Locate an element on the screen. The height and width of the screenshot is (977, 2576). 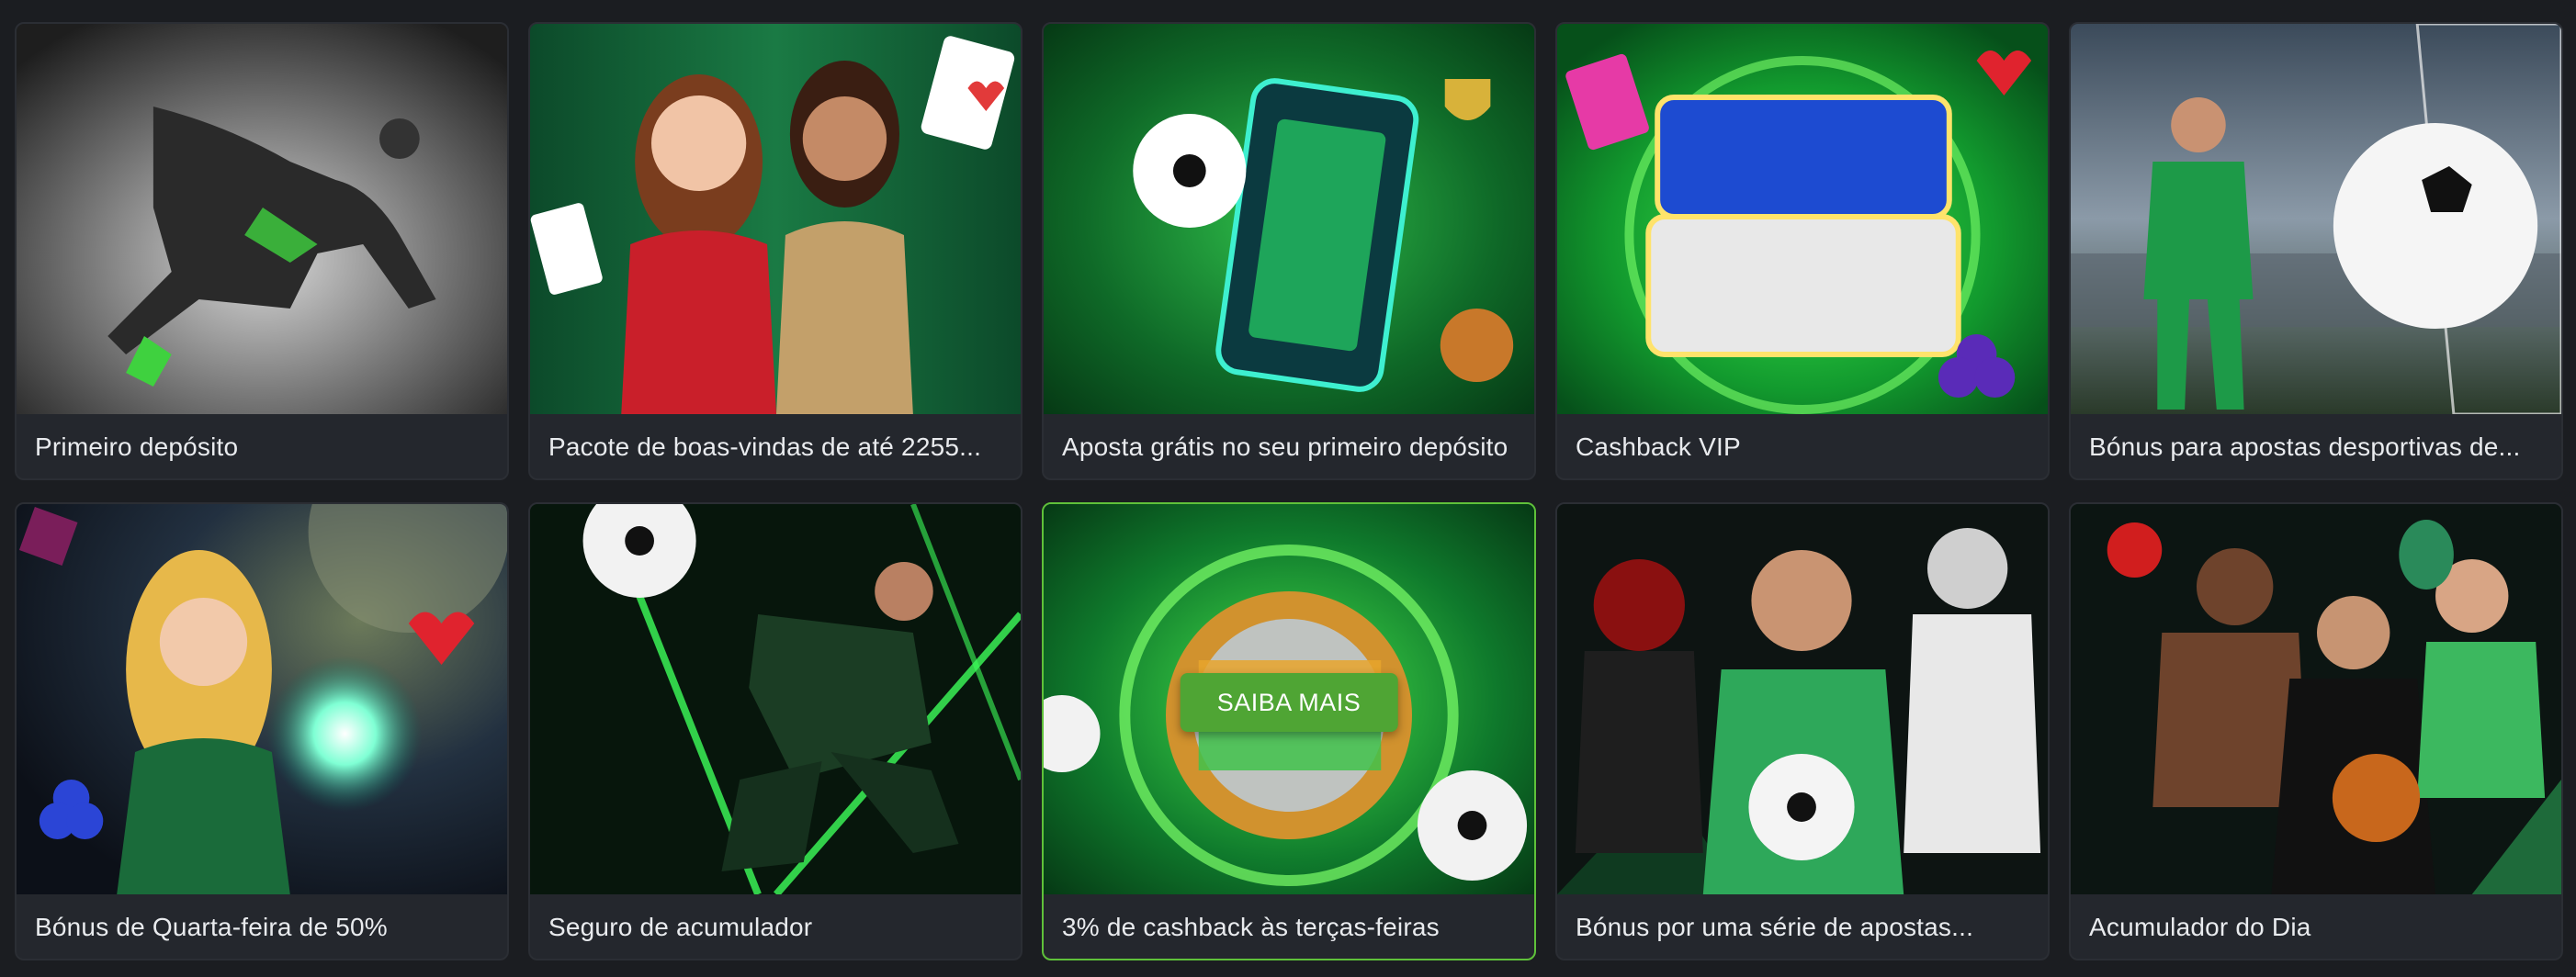
promo-title: 3% de cashback às terças-feiras is located at coordinates (1251, 927).